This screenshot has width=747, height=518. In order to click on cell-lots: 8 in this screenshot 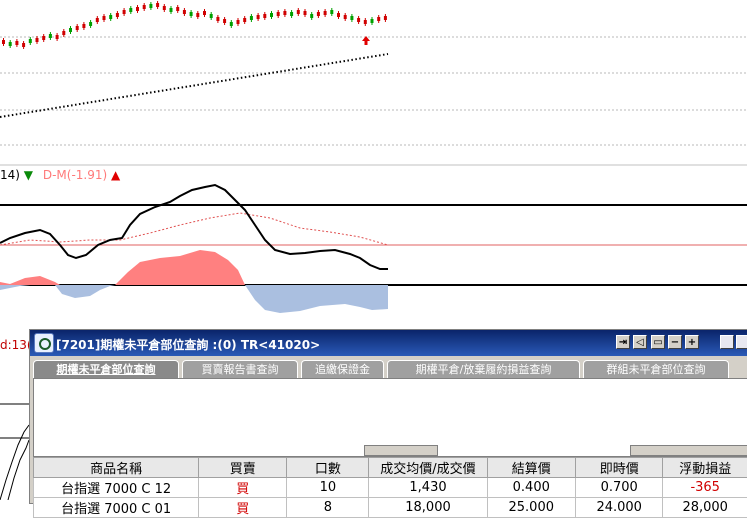, I will do `click(328, 508)`.